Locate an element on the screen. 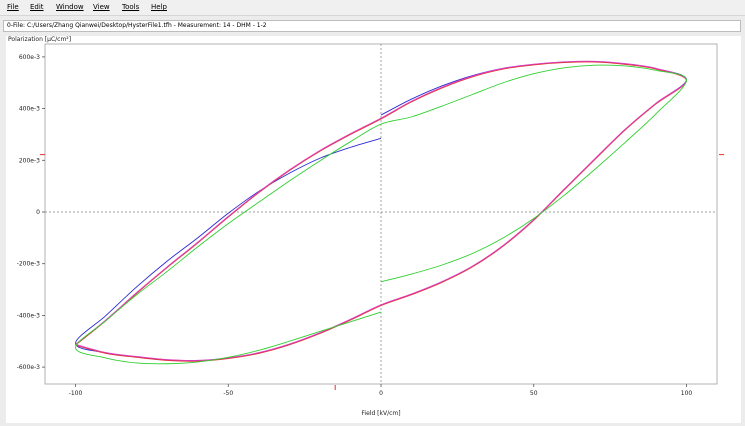 The height and width of the screenshot is (426, 745). y-tick-label: -600e-3 is located at coordinates (28, 367).